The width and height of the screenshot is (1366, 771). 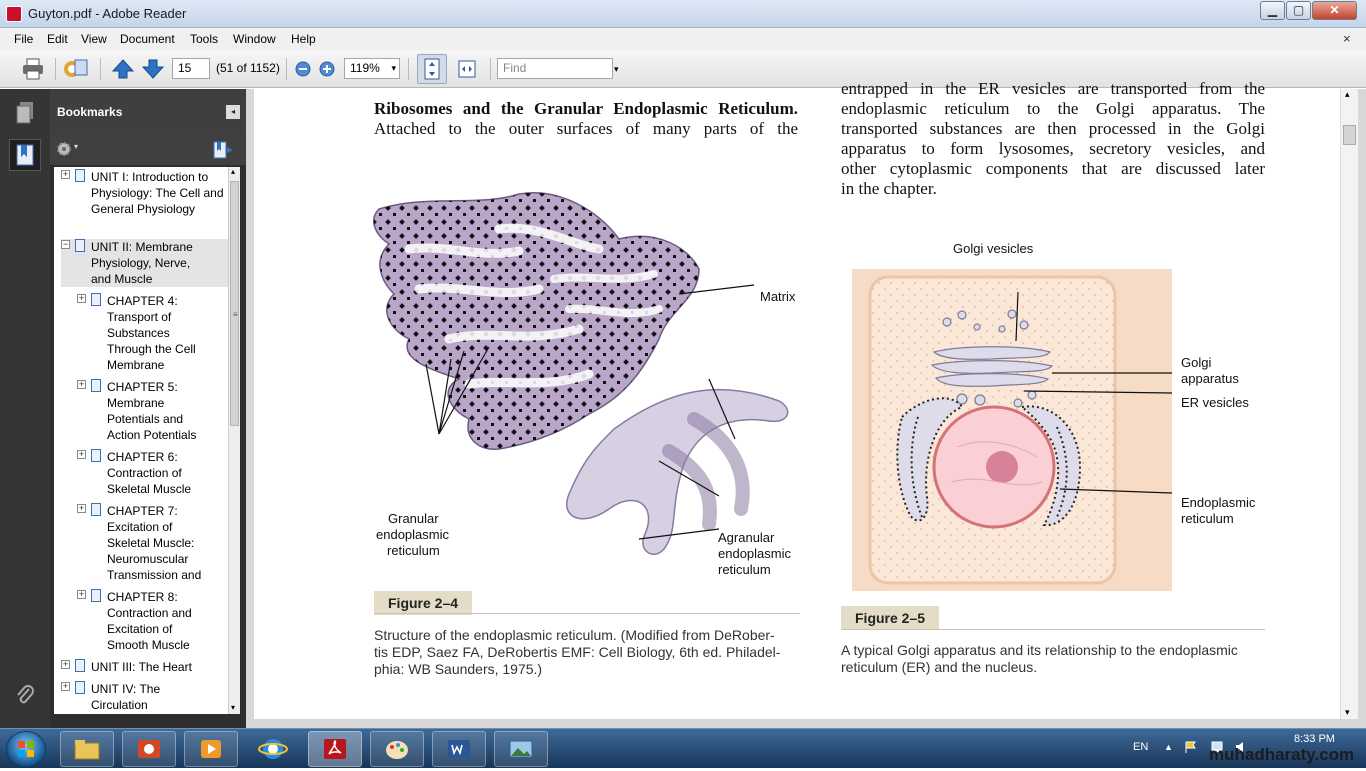 What do you see at coordinates (754, 553) in the screenshot?
I see `label-agranular-er: endoplasmic` at bounding box center [754, 553].